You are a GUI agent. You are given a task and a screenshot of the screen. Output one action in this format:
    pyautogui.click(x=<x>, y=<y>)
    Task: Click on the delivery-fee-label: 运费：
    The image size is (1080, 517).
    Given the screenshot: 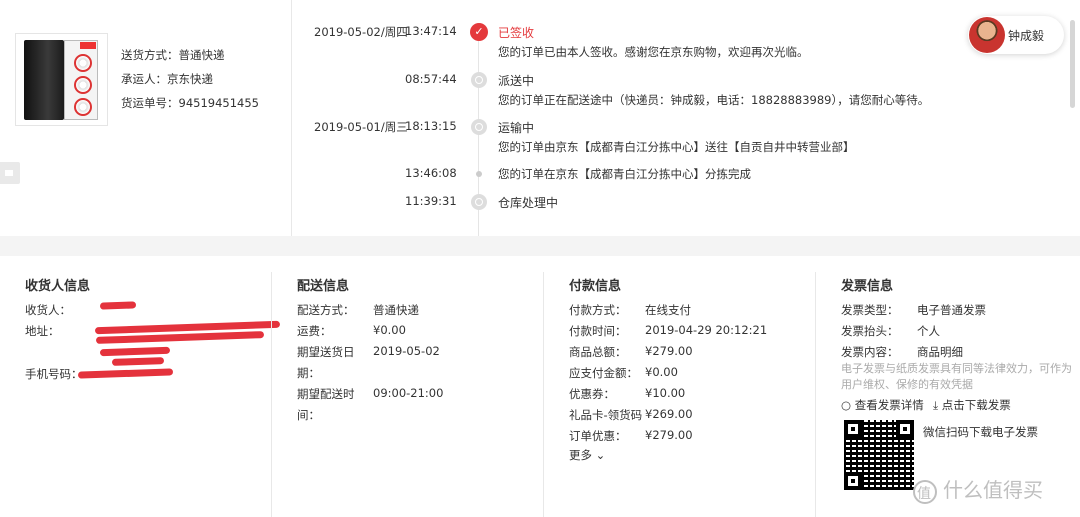 What is the action you would take?
    pyautogui.click(x=314, y=331)
    